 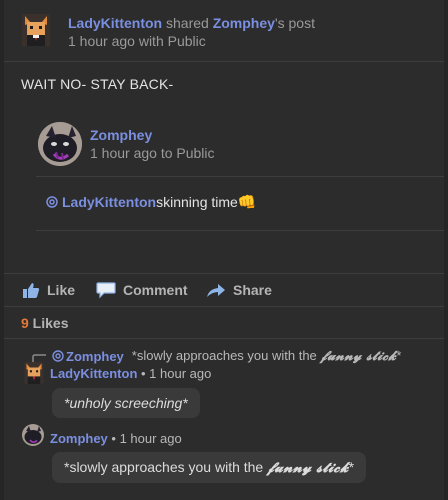 I want to click on share-summary: LadyKittenton shared Zomphey's post, so click(x=191, y=23).